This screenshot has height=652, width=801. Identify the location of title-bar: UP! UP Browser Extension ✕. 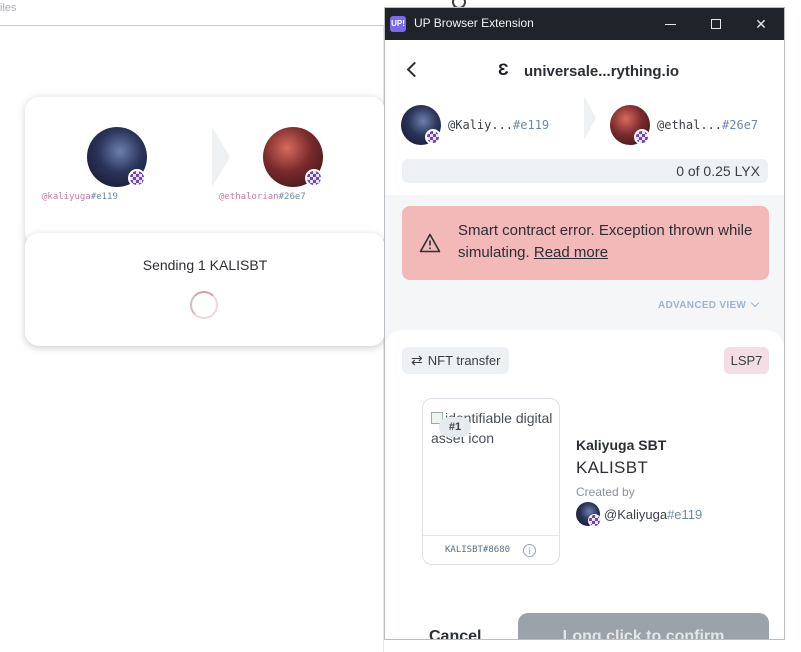
(584, 24).